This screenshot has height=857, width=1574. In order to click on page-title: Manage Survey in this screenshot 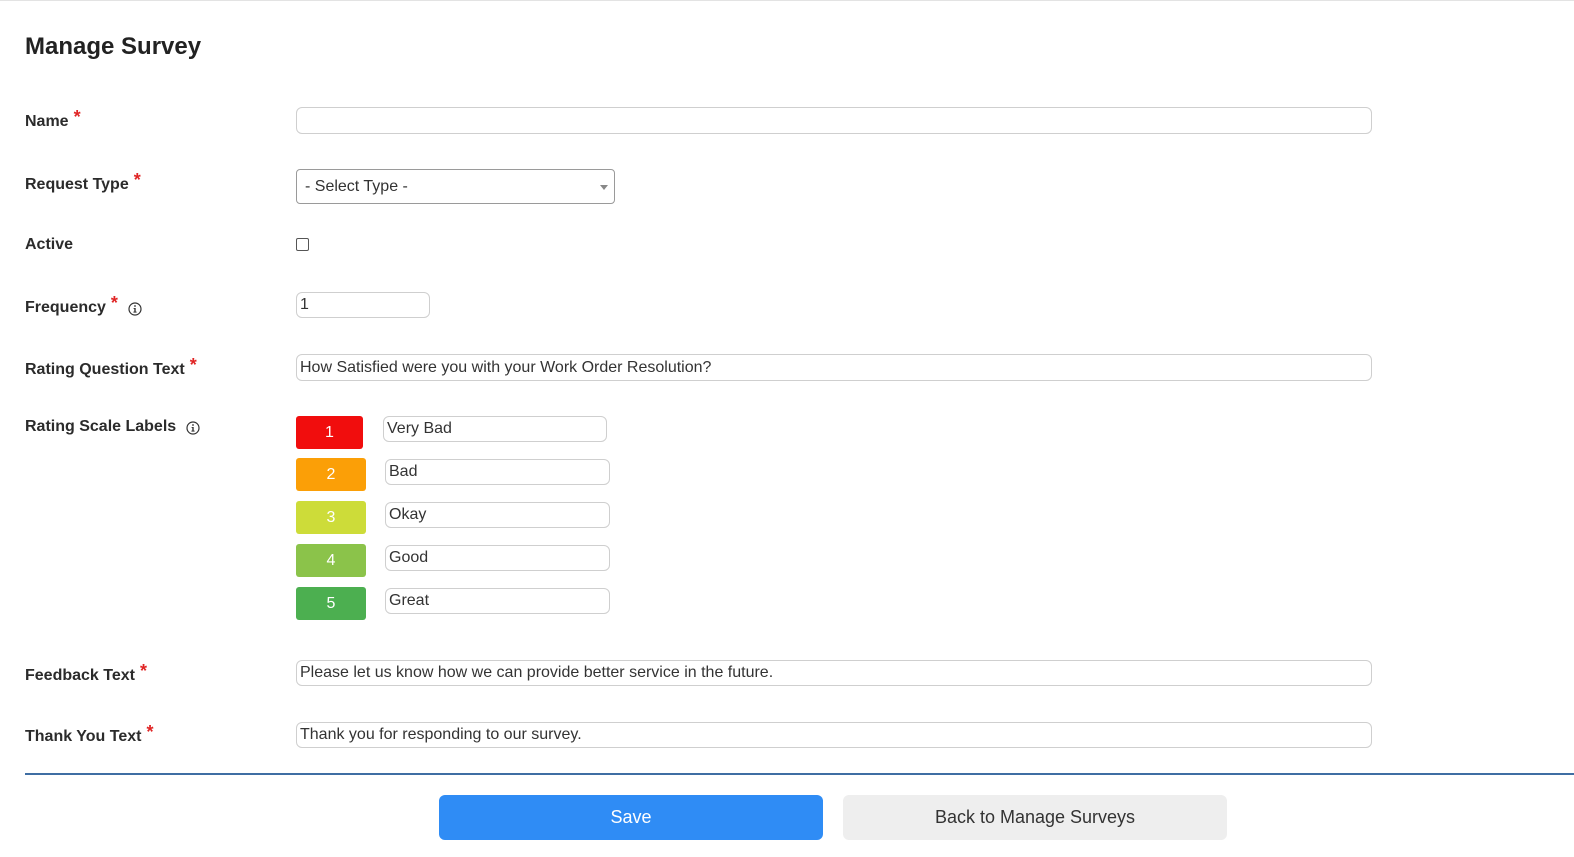, I will do `click(113, 46)`.